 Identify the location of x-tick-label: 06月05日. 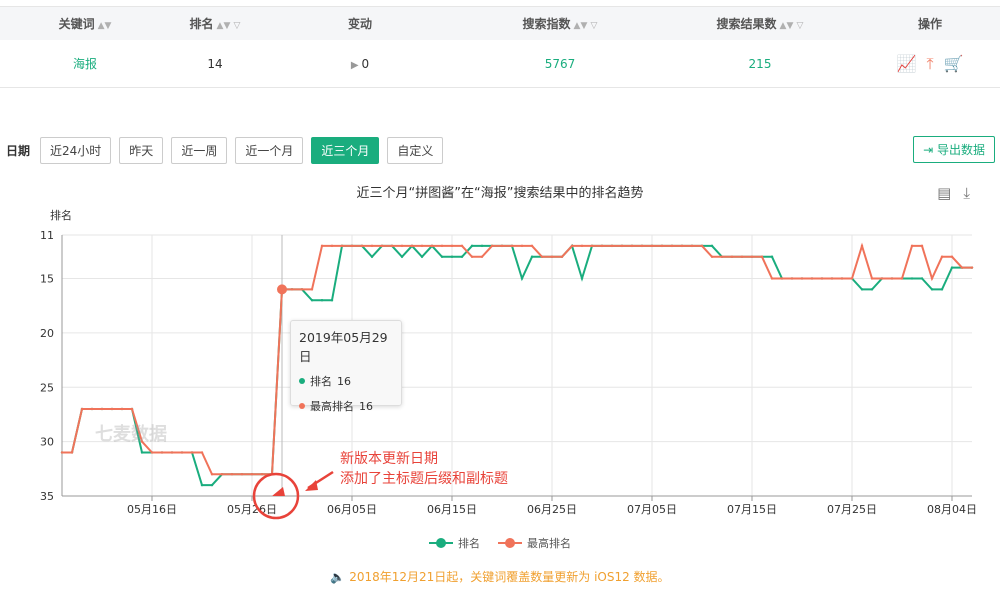
(352, 509).